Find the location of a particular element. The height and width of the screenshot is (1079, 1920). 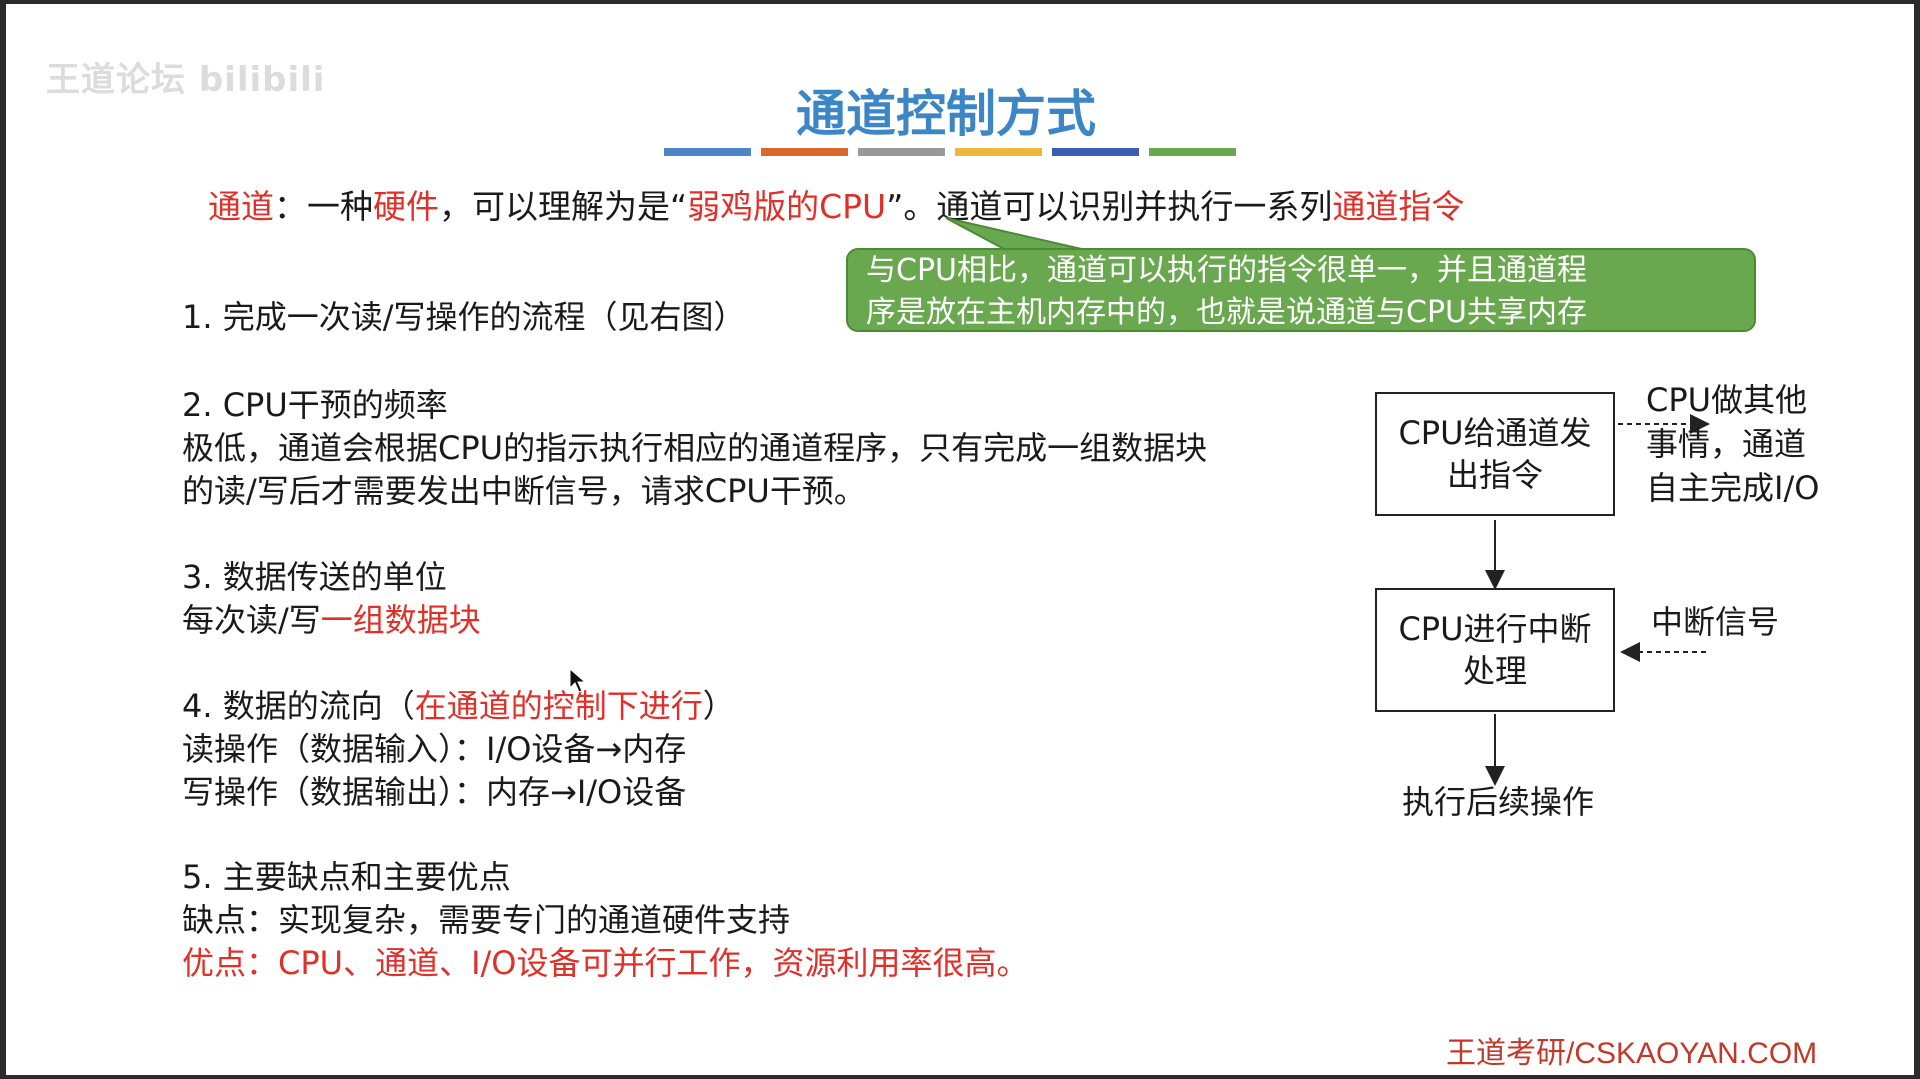

mouse-cursor-icon is located at coordinates (578, 680).